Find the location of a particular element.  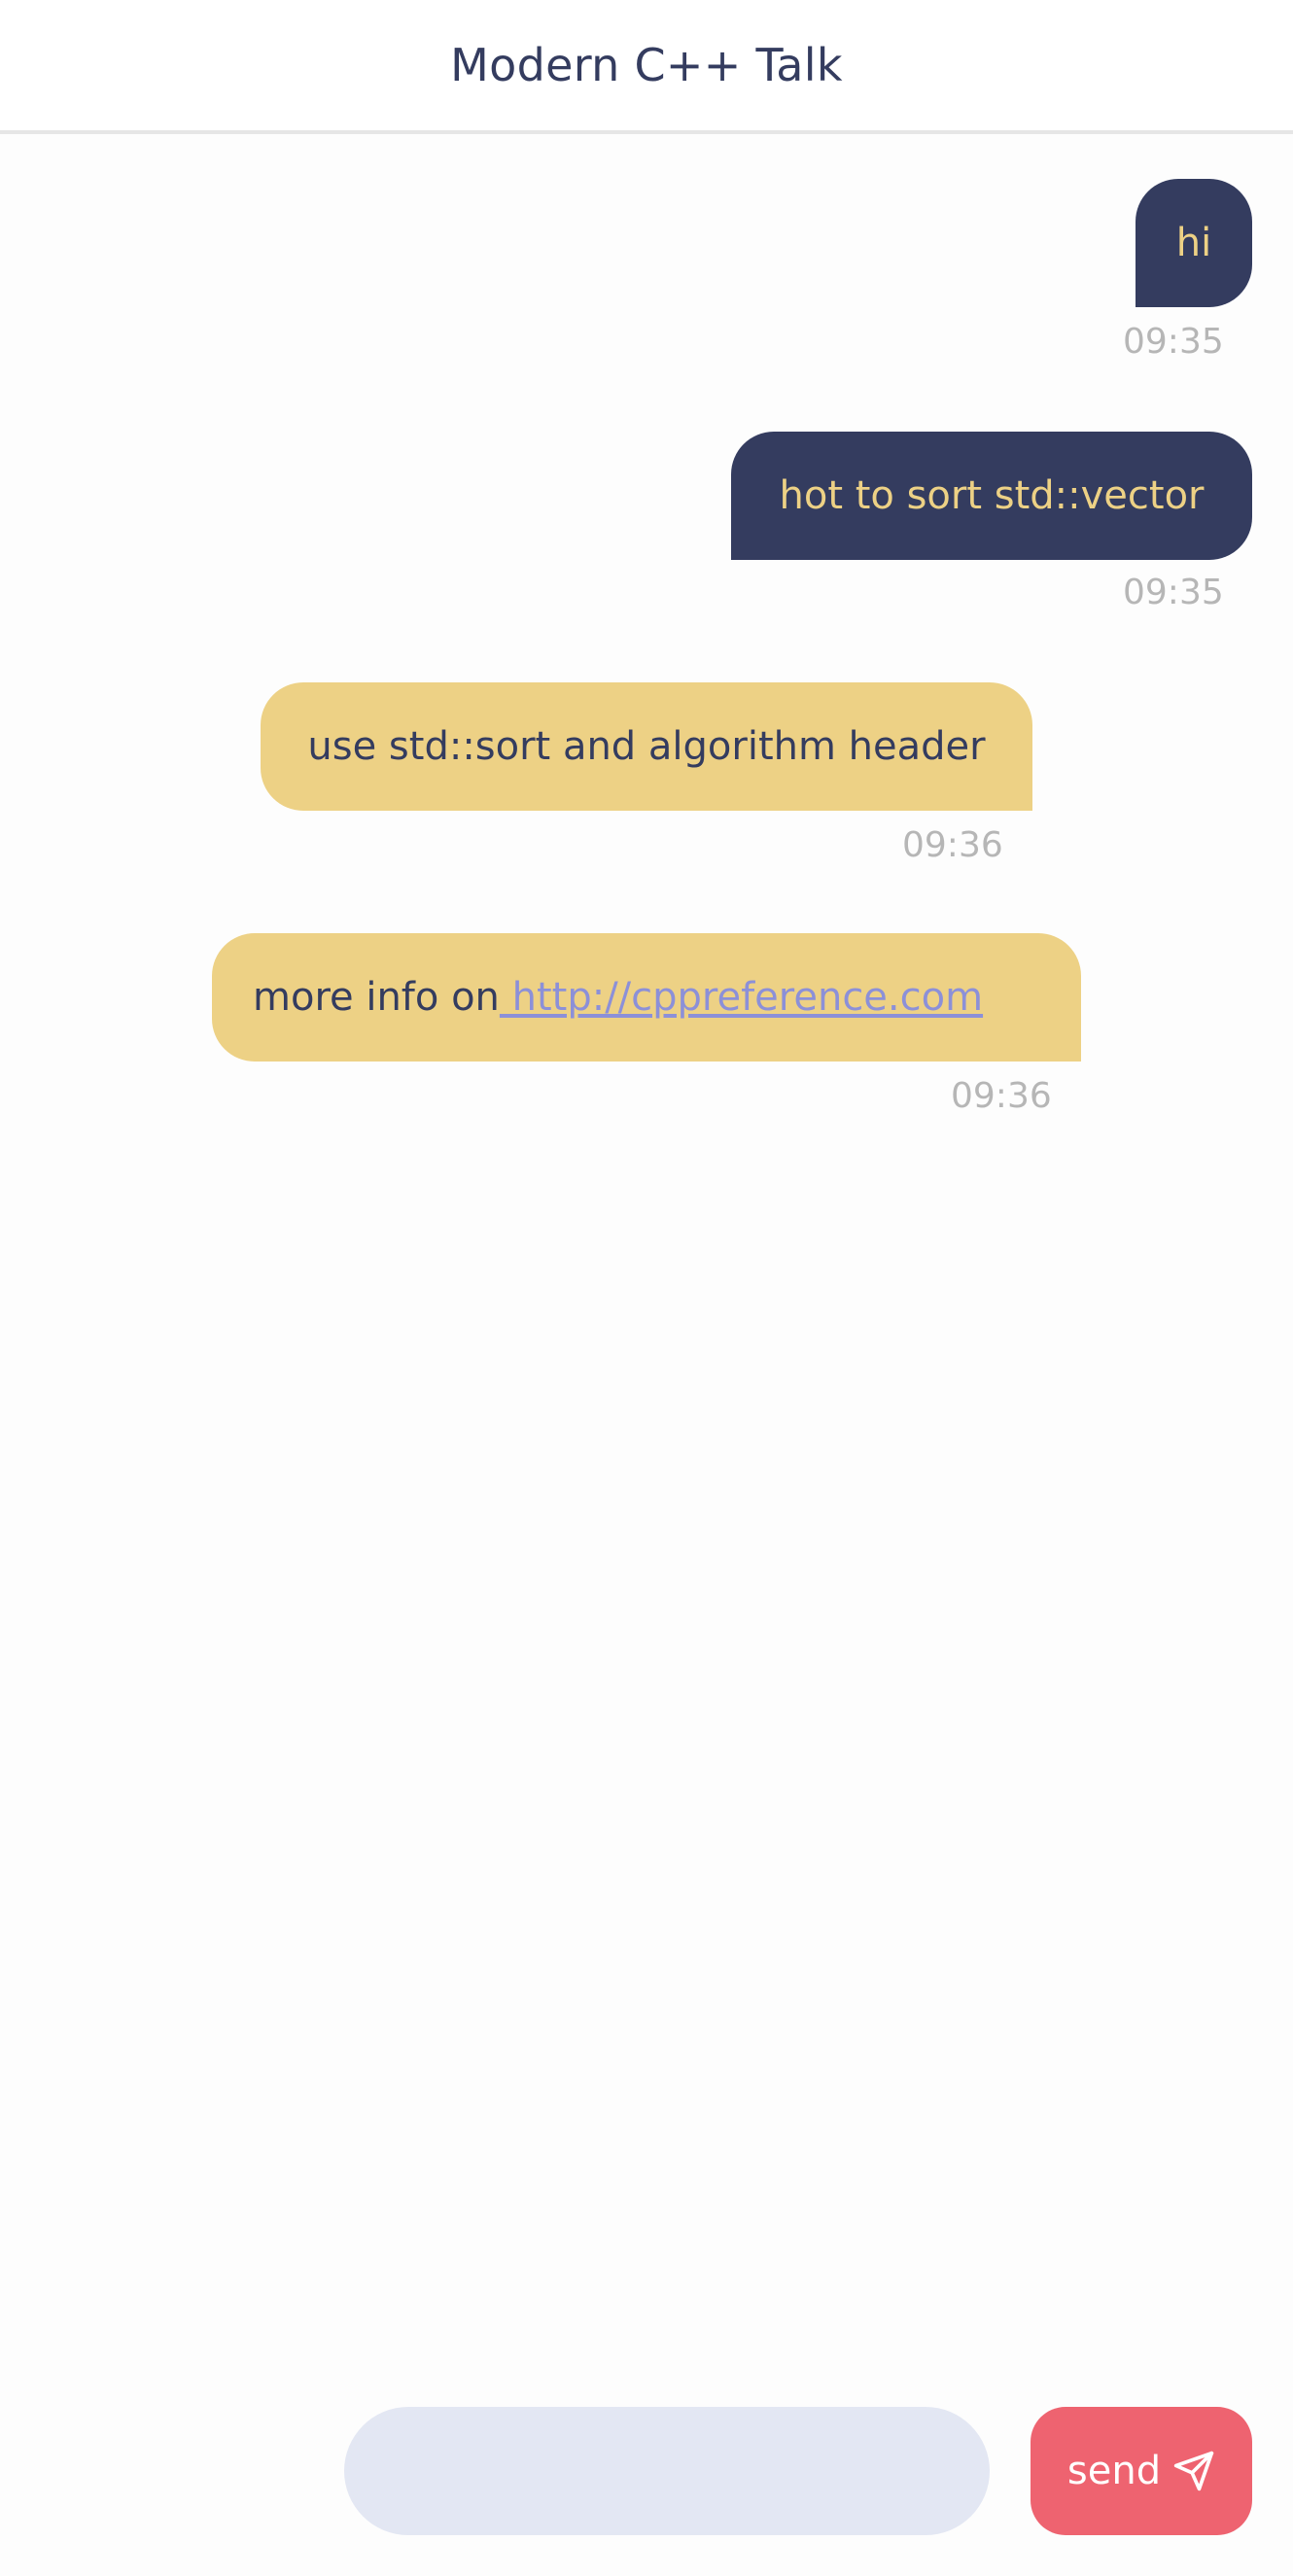

message-bubble-outgoing: hot to sort std::vector is located at coordinates (991, 496).